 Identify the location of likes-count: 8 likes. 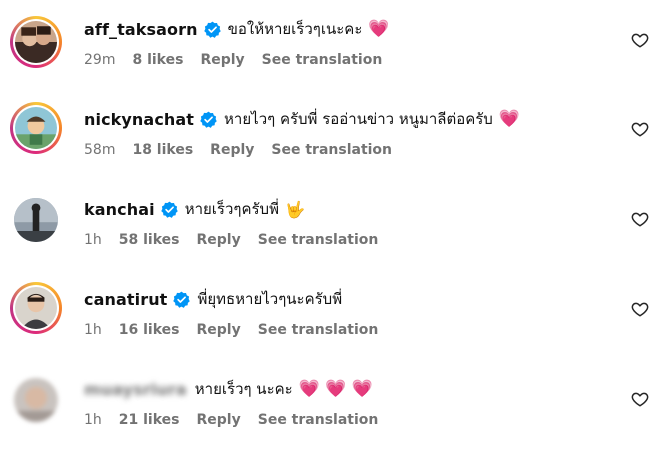
(157, 60).